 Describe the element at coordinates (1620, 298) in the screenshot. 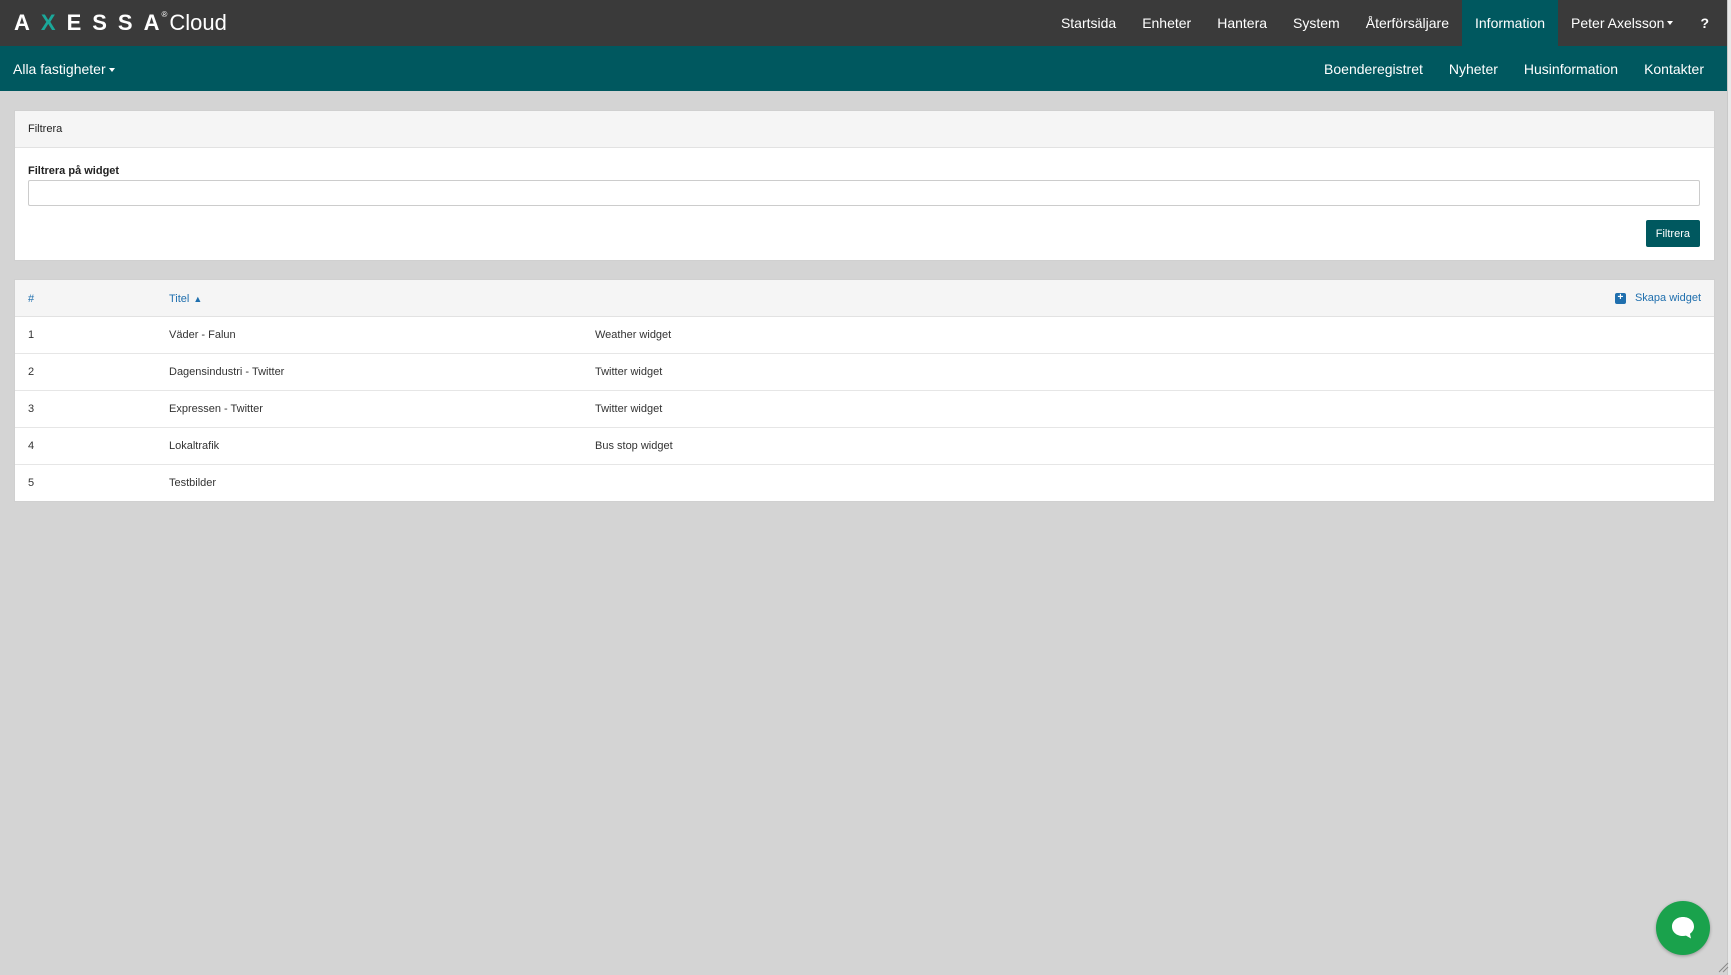

I see `plus-square-icon: +` at that location.